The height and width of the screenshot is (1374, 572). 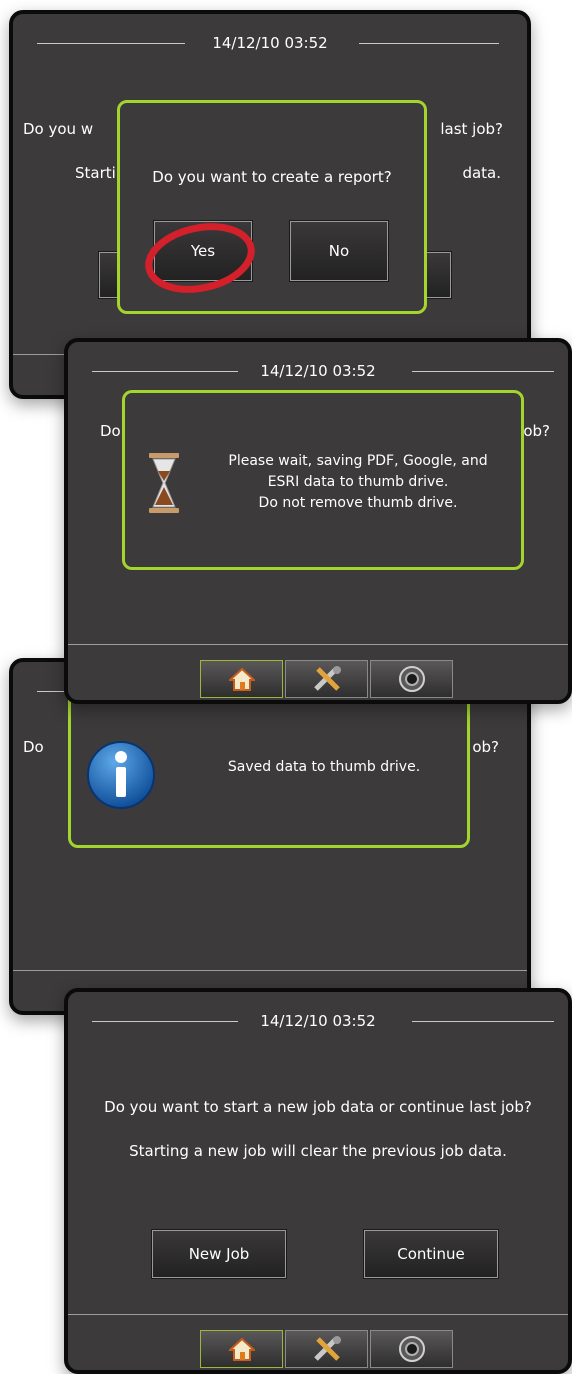 What do you see at coordinates (121, 775) in the screenshot?
I see `info-icon` at bounding box center [121, 775].